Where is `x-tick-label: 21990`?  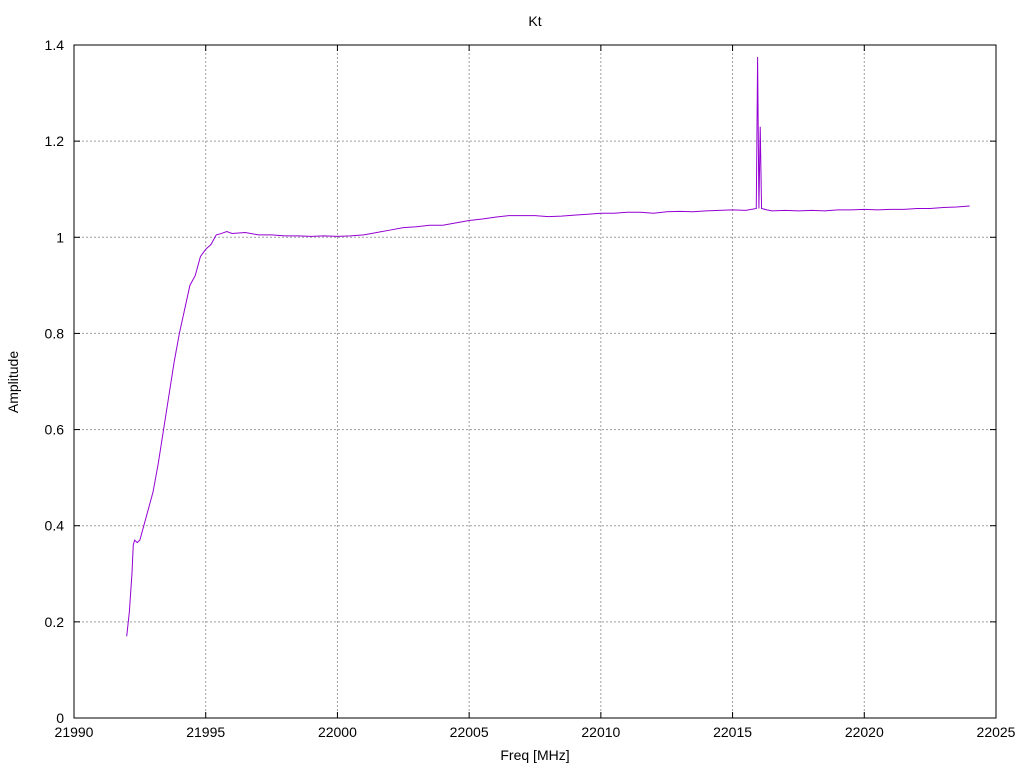 x-tick-label: 21990 is located at coordinates (74, 732).